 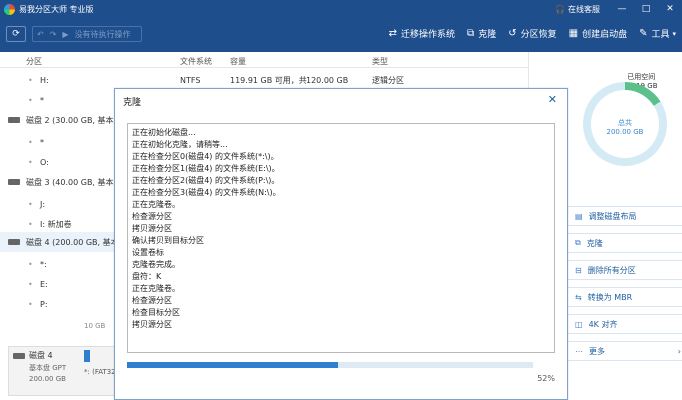 I want to click on row-partition: E:, so click(x=44, y=284).